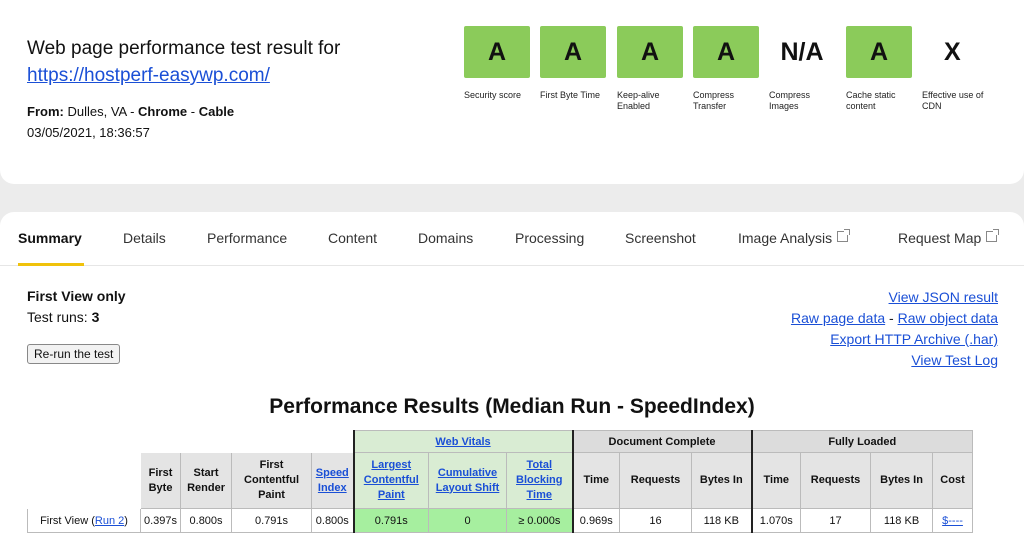 The image size is (1024, 536). I want to click on grade-label: Keep-alive Enabled, so click(638, 100).